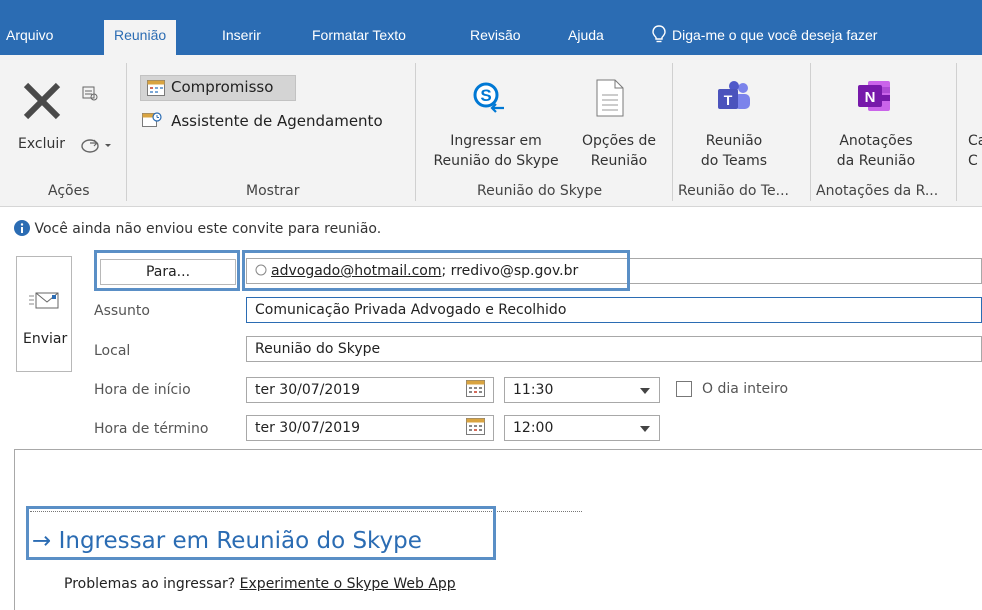  What do you see at coordinates (734, 95) in the screenshot?
I see `teams-icon: T` at bounding box center [734, 95].